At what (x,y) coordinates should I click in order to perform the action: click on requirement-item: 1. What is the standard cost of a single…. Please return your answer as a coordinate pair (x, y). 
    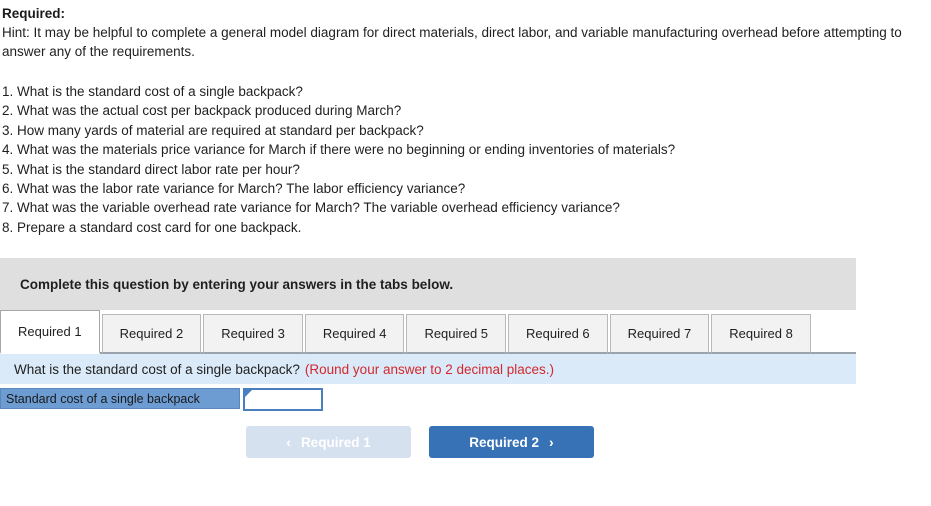
    Looking at the image, I should click on (152, 91).